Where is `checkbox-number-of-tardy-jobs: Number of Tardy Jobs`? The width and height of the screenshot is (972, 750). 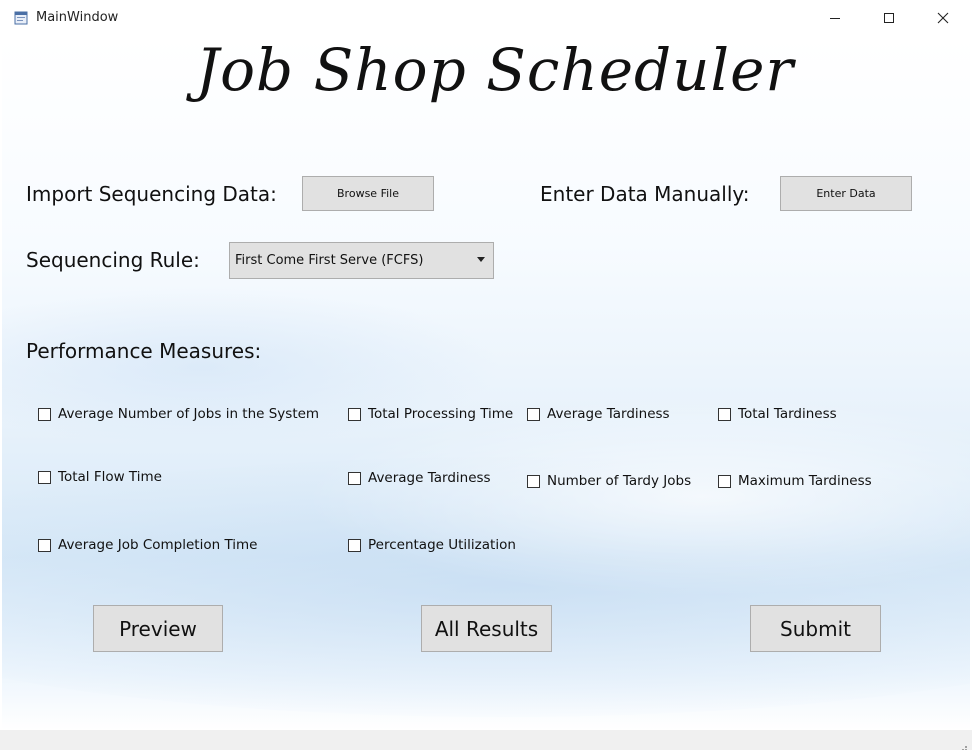
checkbox-number-of-tardy-jobs: Number of Tardy Jobs is located at coordinates (609, 481).